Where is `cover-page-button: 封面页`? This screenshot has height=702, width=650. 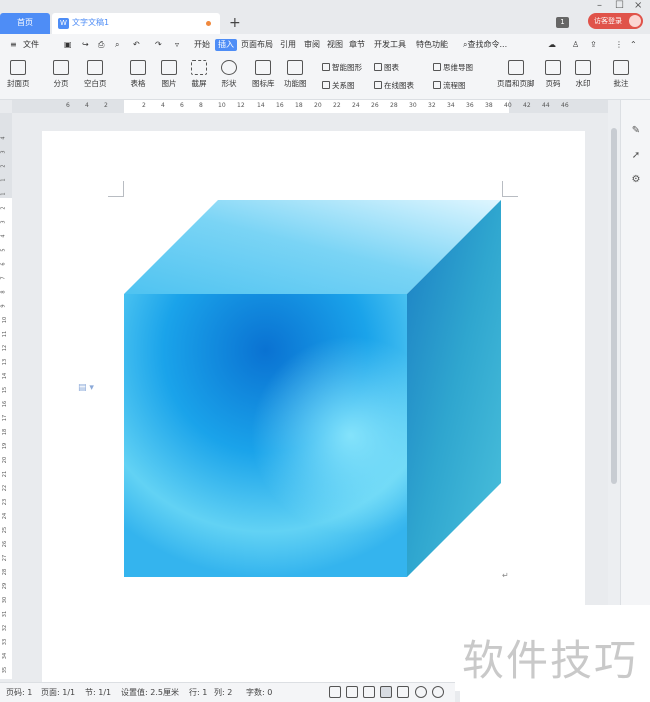
cover-page-button: 封面页 is located at coordinates (18, 74).